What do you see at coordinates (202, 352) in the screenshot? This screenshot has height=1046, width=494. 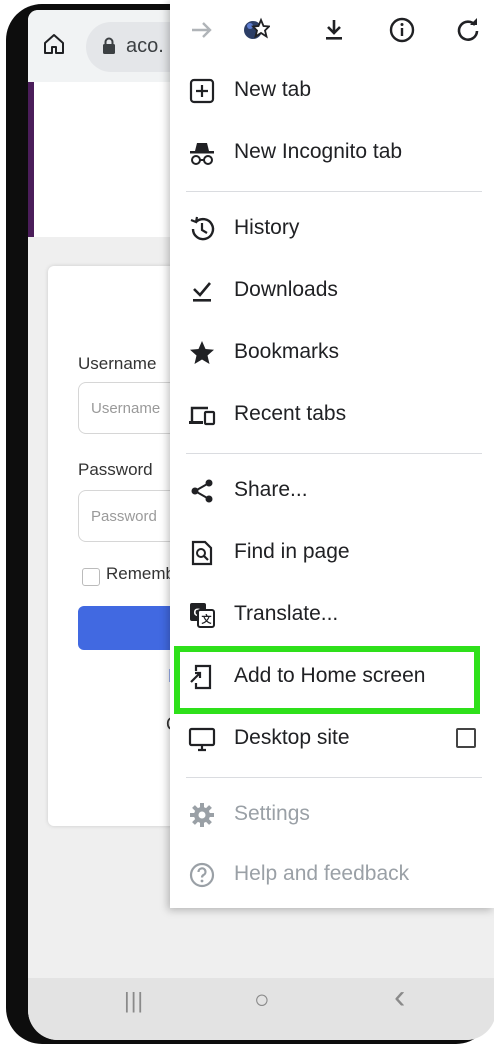 I see `star-icon` at bounding box center [202, 352].